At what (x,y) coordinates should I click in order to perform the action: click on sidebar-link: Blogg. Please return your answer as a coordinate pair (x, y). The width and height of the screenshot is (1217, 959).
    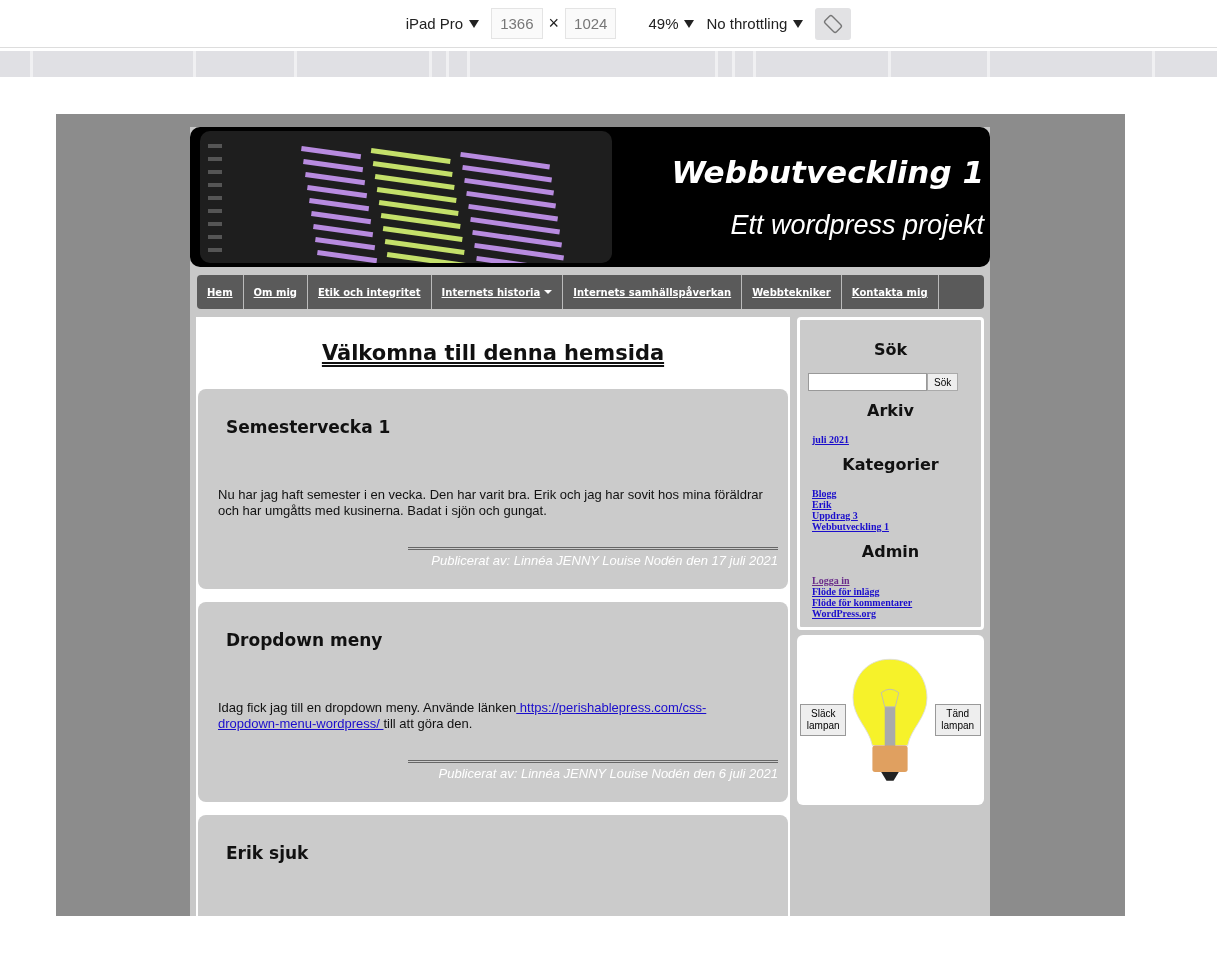
    Looking at the image, I should click on (892, 493).